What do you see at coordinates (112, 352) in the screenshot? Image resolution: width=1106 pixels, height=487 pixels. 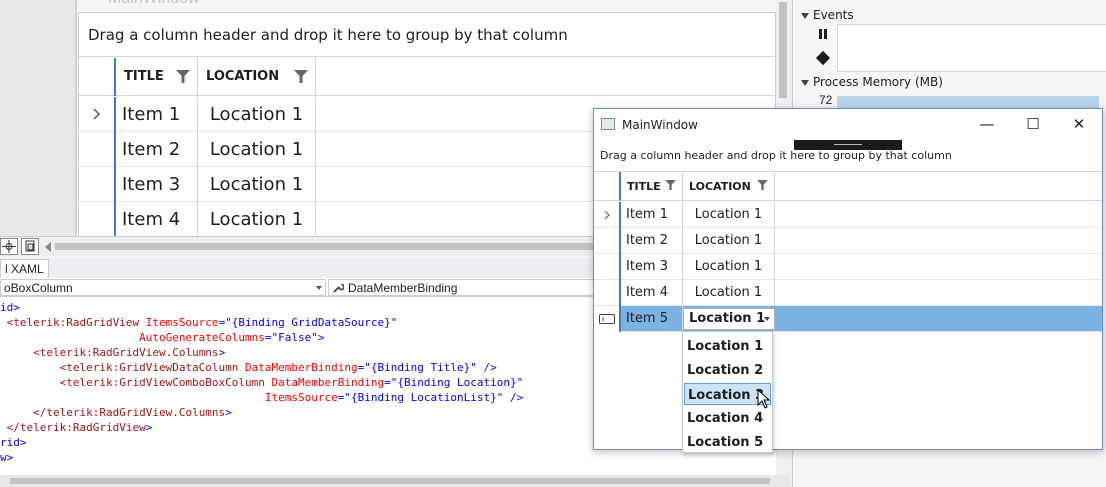 I see `code-line: <telerik:RadGridView.Columns>` at bounding box center [112, 352].